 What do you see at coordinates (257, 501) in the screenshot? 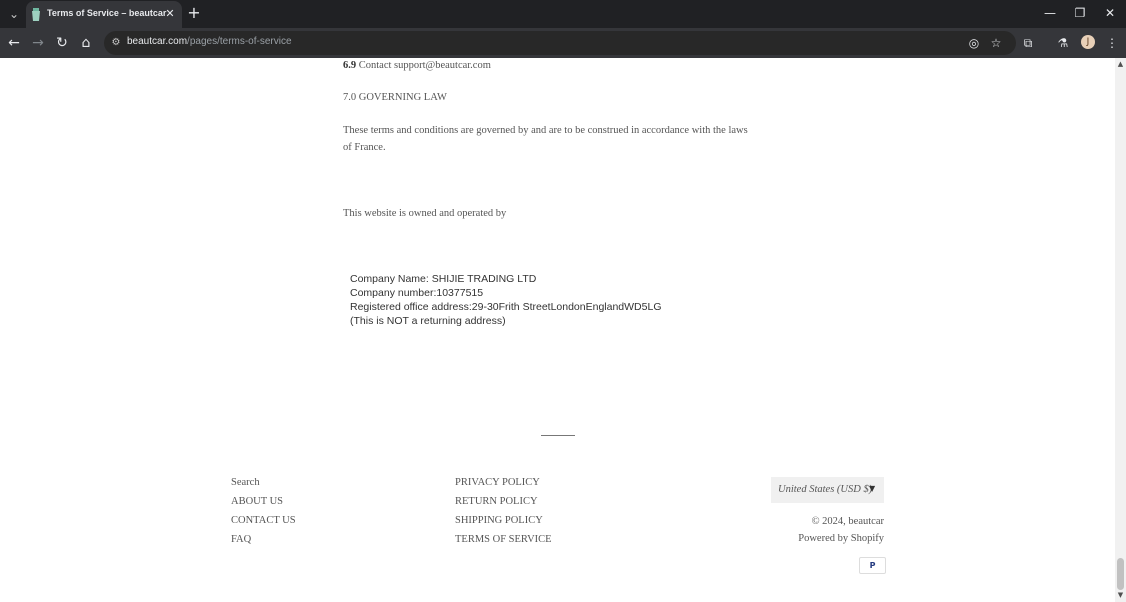
I see `footer-link-about-us: ABOUT US` at bounding box center [257, 501].